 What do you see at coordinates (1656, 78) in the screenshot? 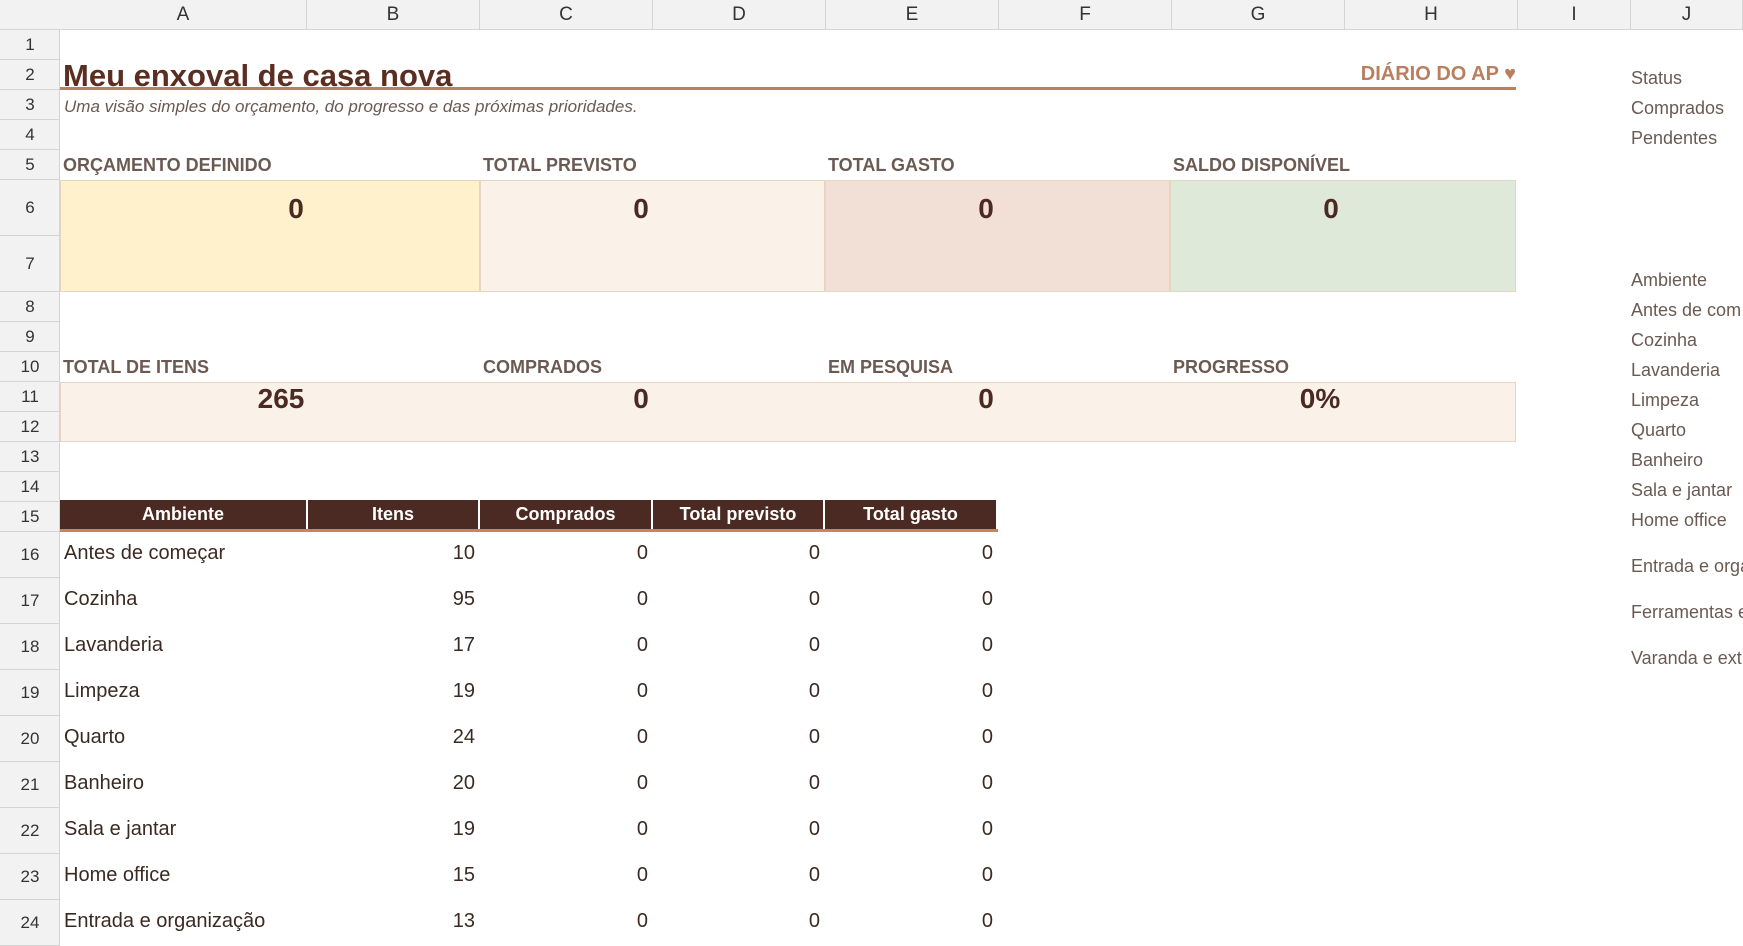
I see `side-status-item: Status` at bounding box center [1656, 78].